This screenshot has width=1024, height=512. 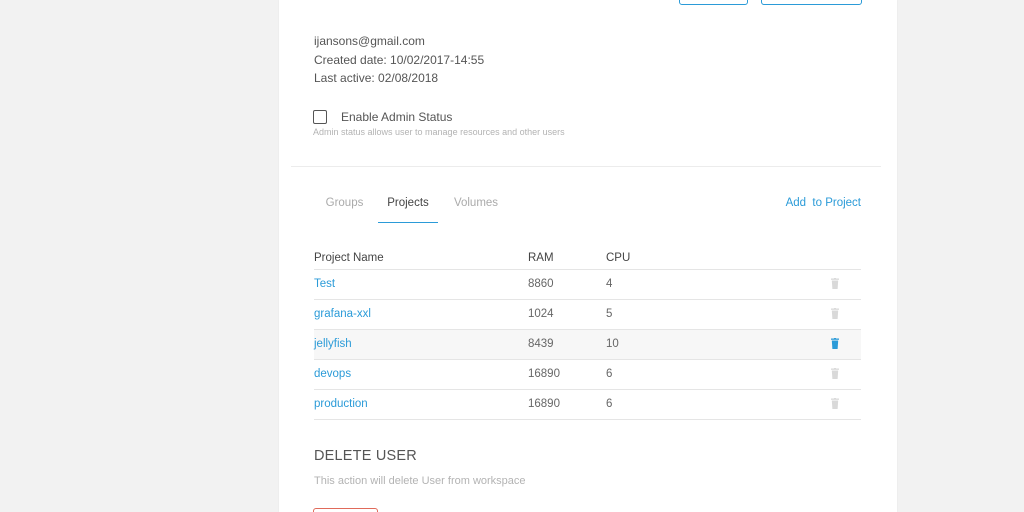 What do you see at coordinates (609, 314) in the screenshot?
I see `project-cpu: 5` at bounding box center [609, 314].